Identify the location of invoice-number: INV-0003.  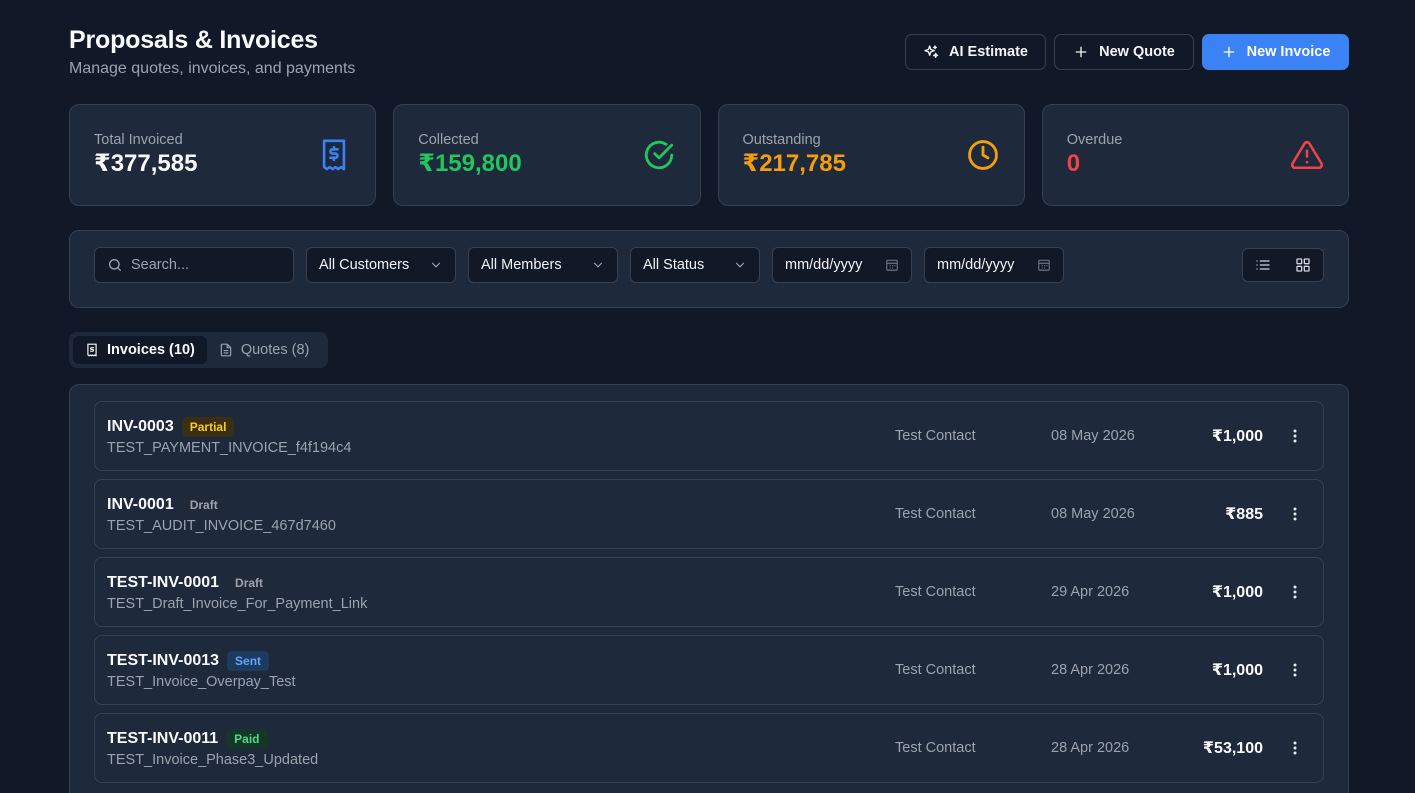
(140, 426).